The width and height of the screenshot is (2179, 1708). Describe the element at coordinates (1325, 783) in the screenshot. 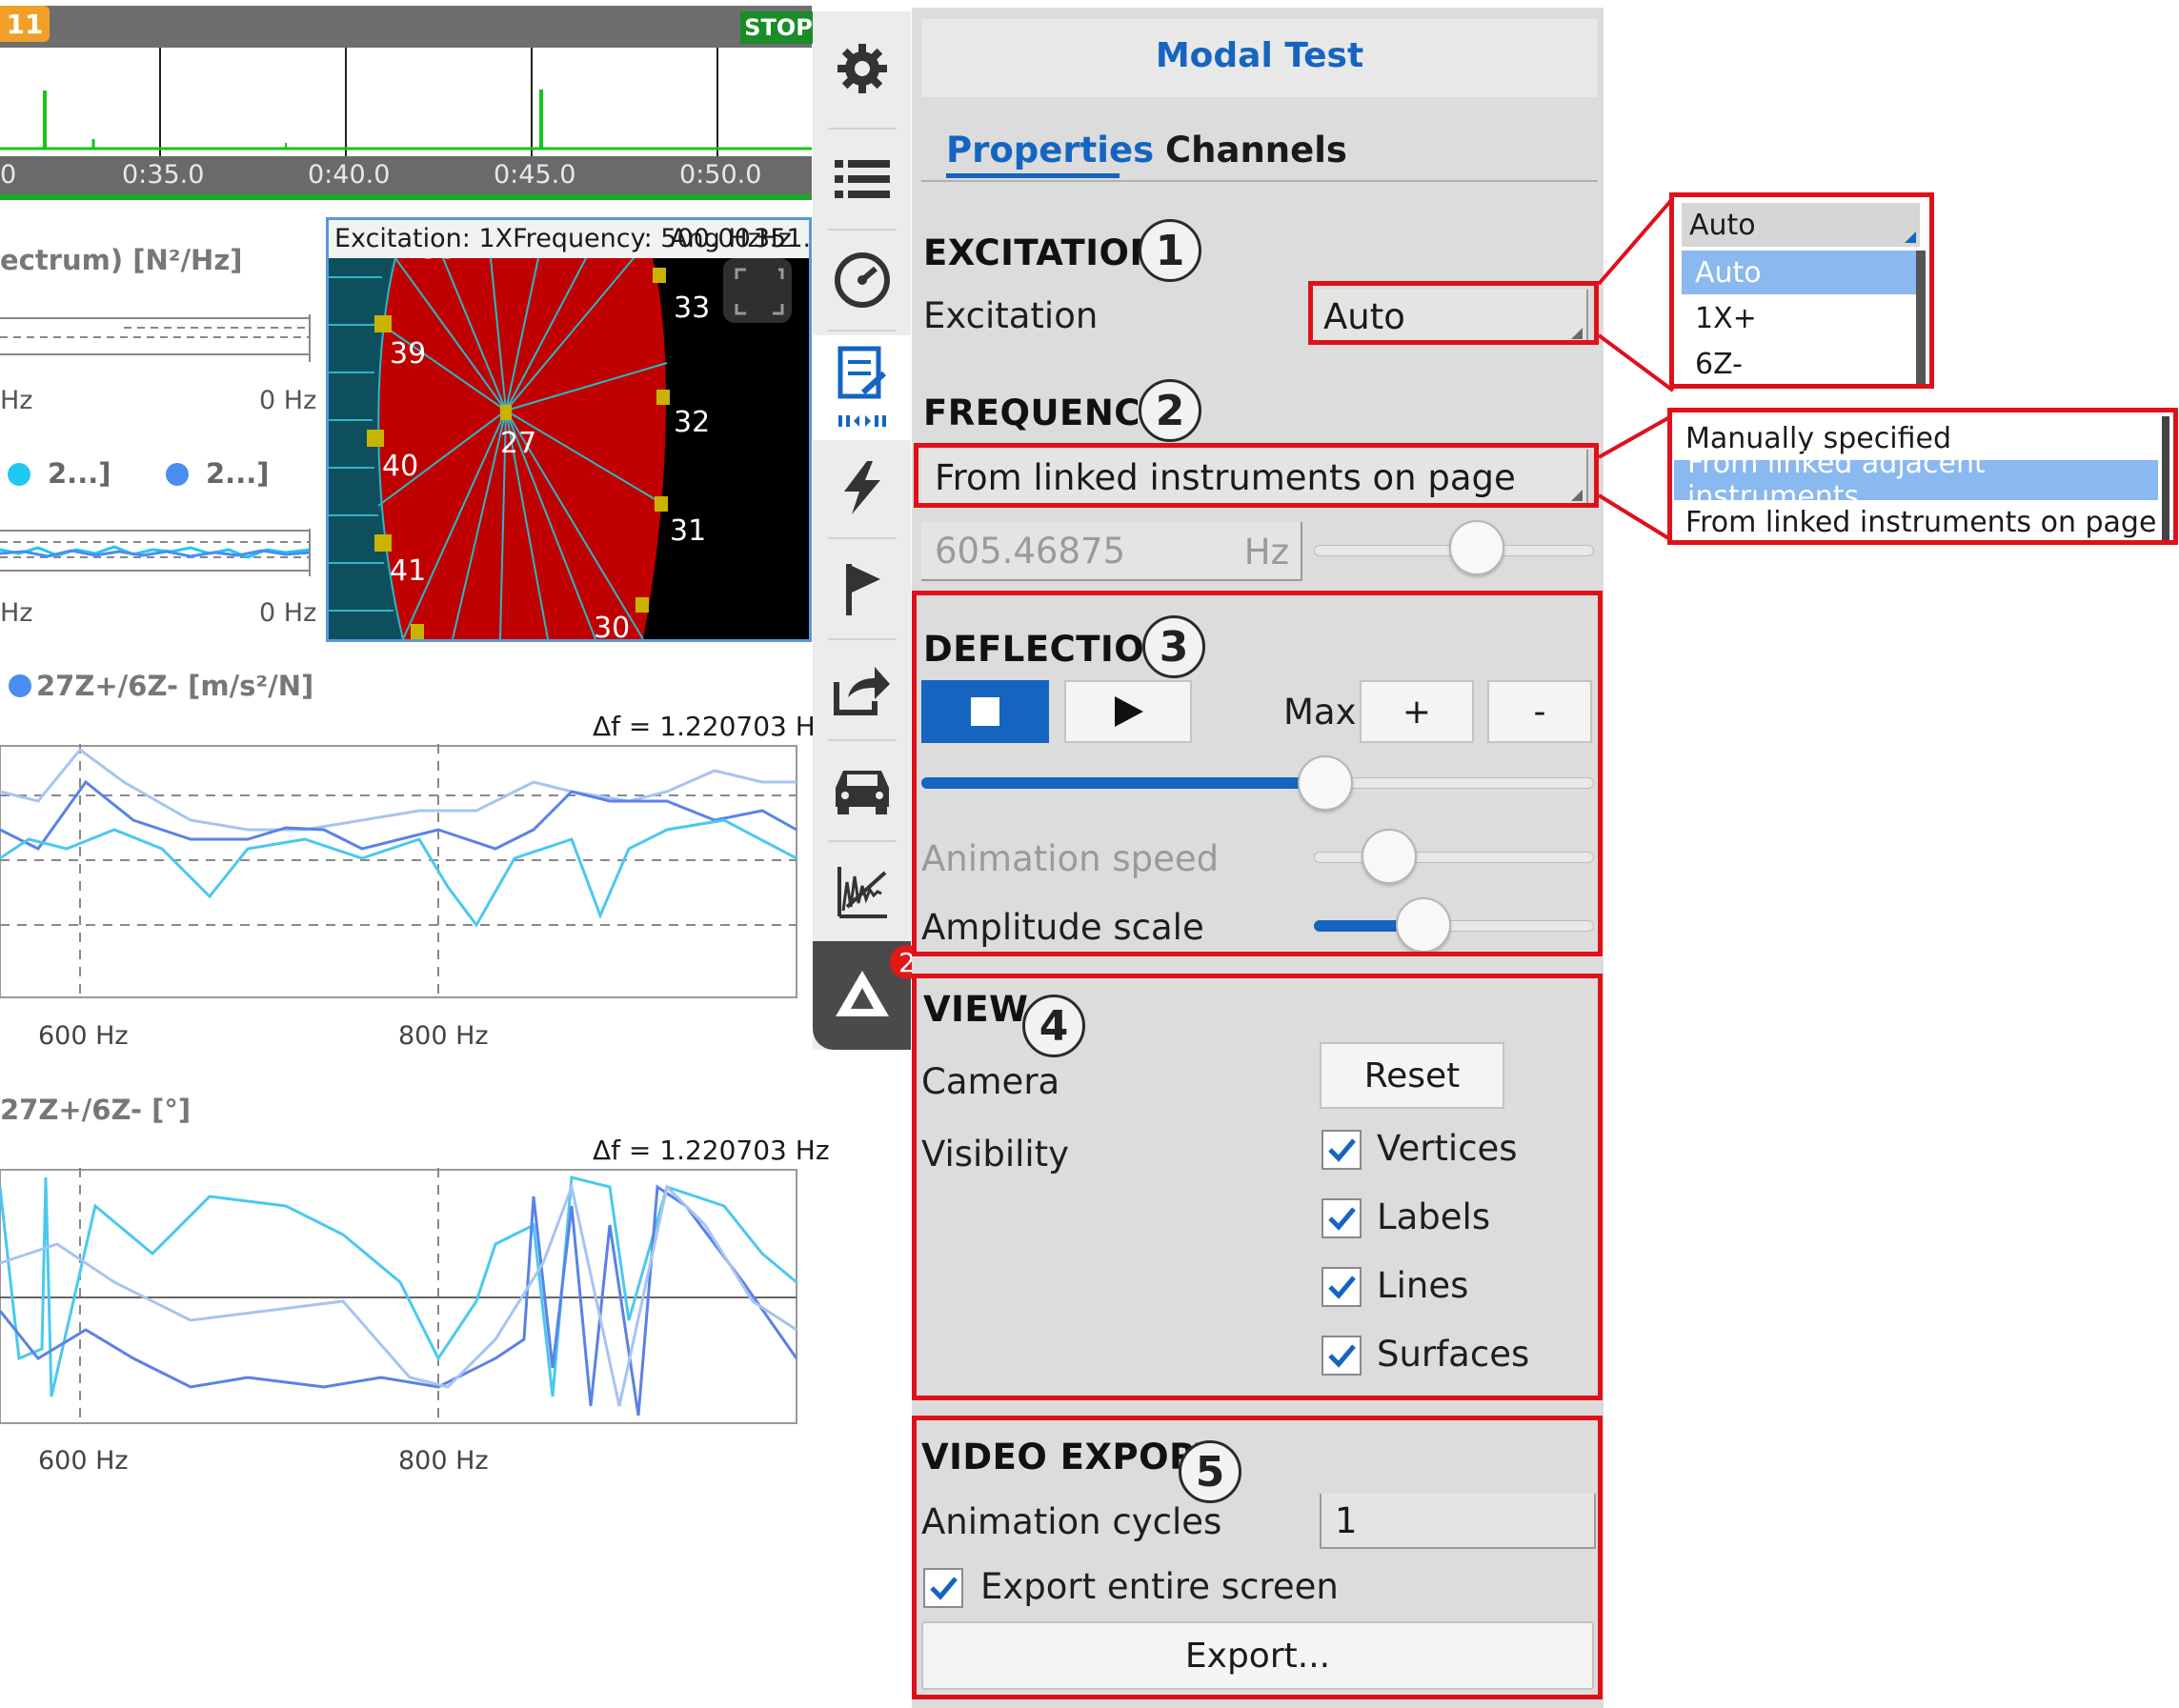

I see `deflection-slider-knob` at that location.